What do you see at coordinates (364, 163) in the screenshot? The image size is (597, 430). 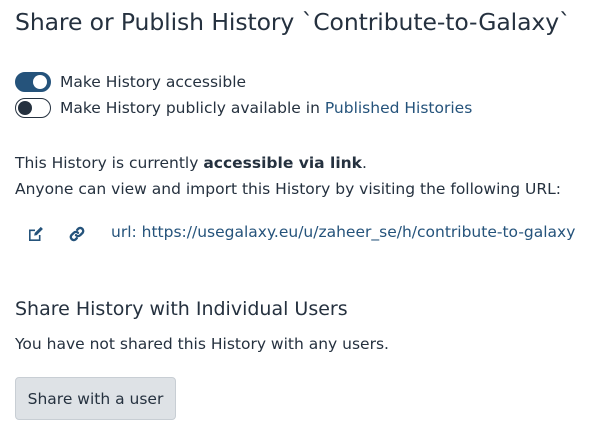 I see `status-suffix: .` at bounding box center [364, 163].